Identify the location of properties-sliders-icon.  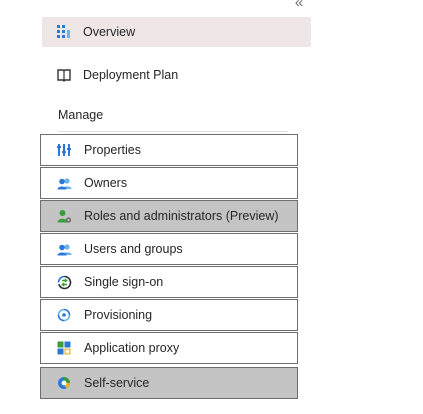
(64, 150).